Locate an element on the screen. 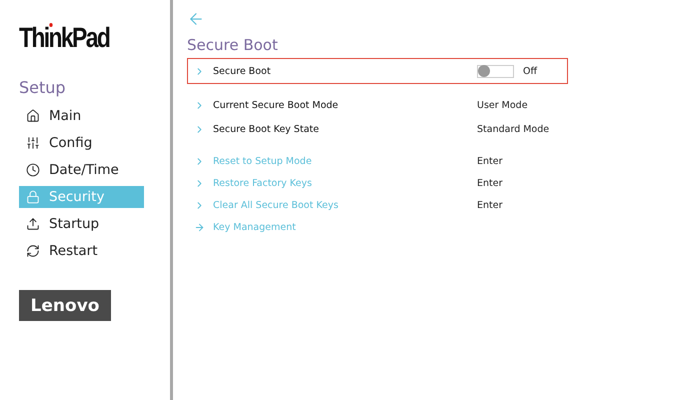 The image size is (687, 400). setting-value: Off is located at coordinates (530, 71).